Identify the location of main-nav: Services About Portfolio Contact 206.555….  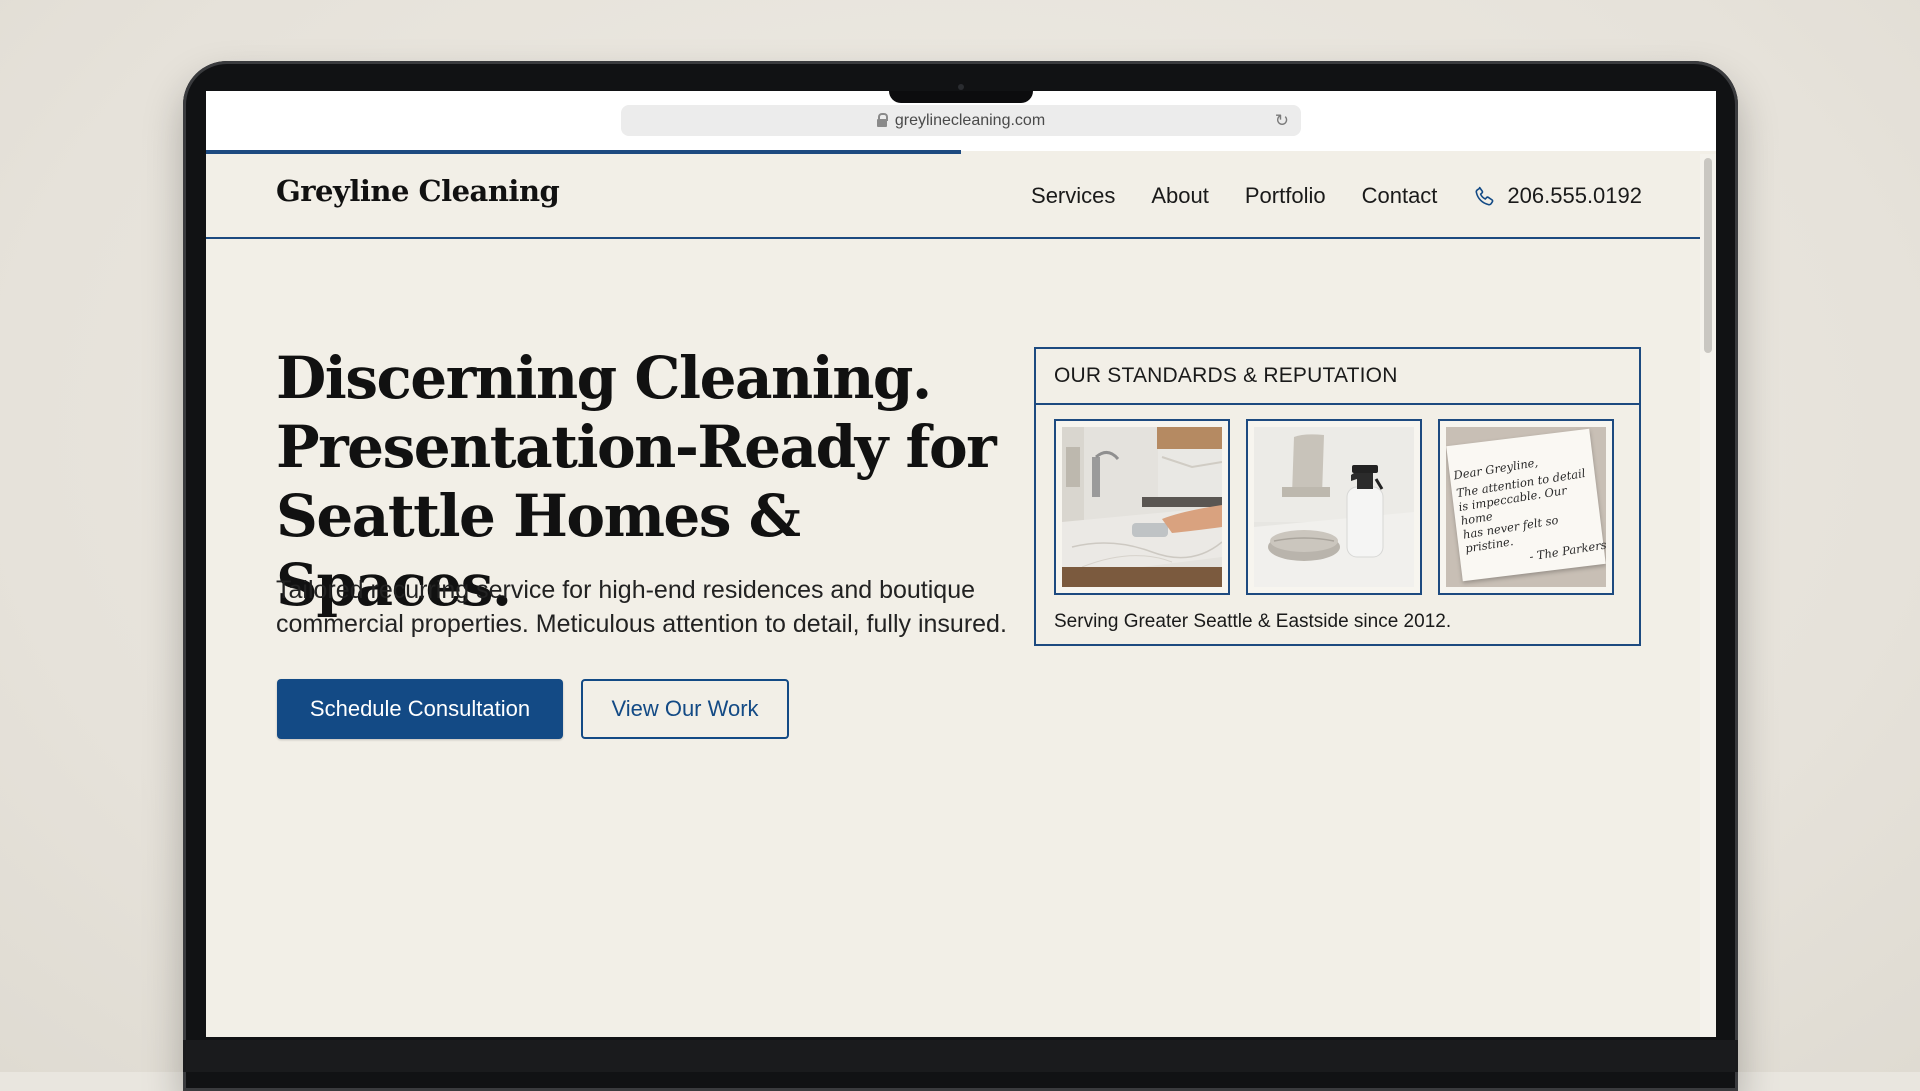
(1336, 195).